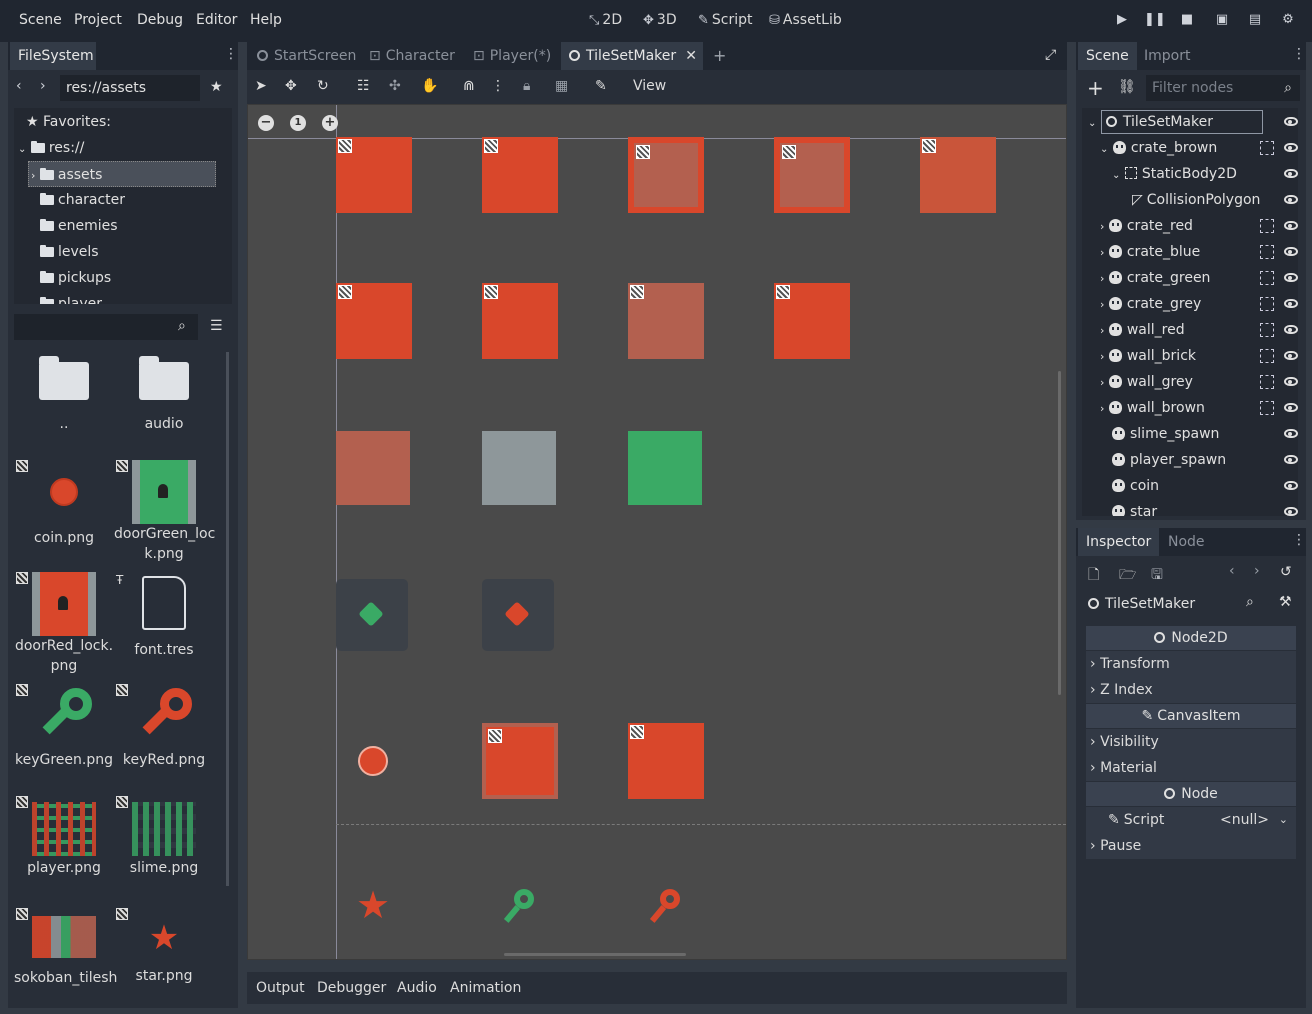 The image size is (1312, 1014). Describe the element at coordinates (1127, 87) in the screenshot. I see `link-icon: ⛓` at that location.